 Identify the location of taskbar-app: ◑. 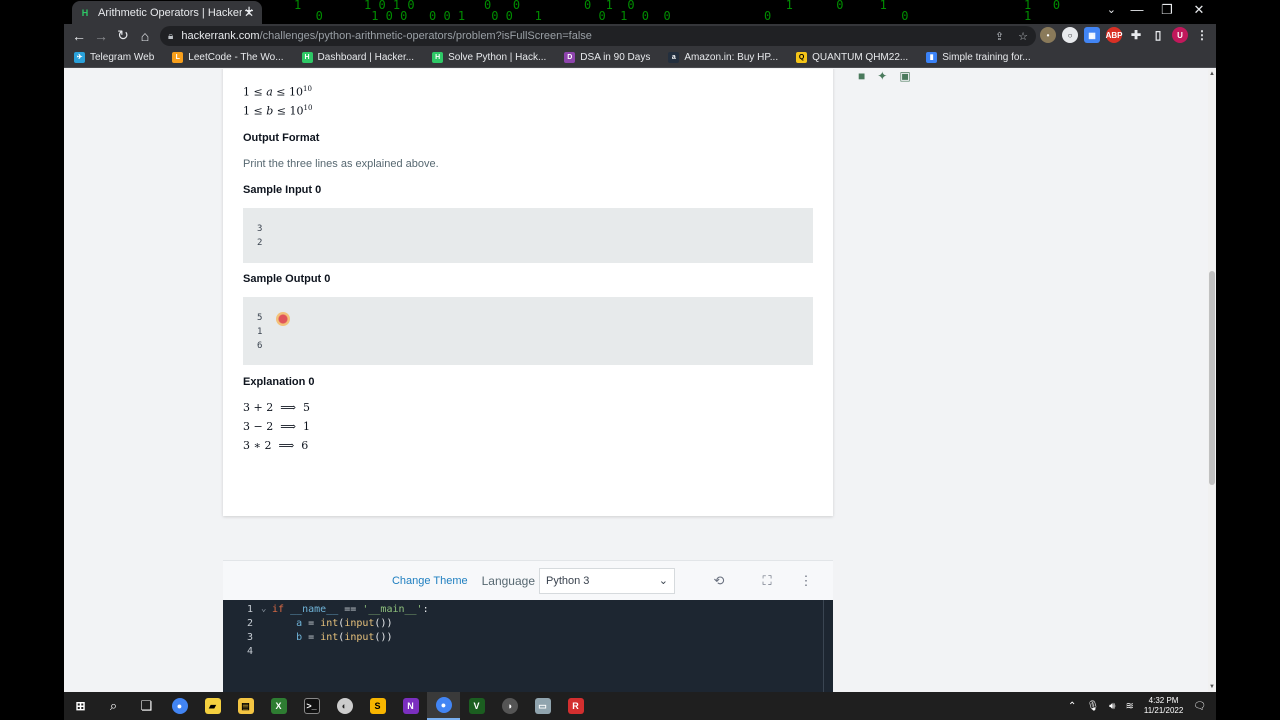
(509, 706).